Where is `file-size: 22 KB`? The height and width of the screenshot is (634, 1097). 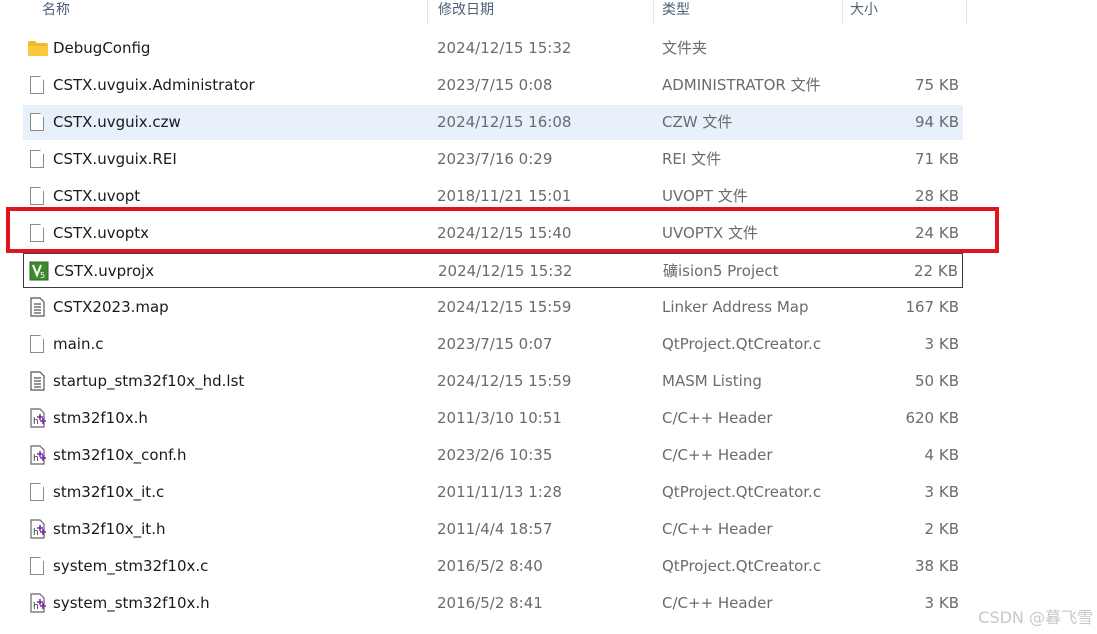 file-size: 22 KB is located at coordinates (936, 271).